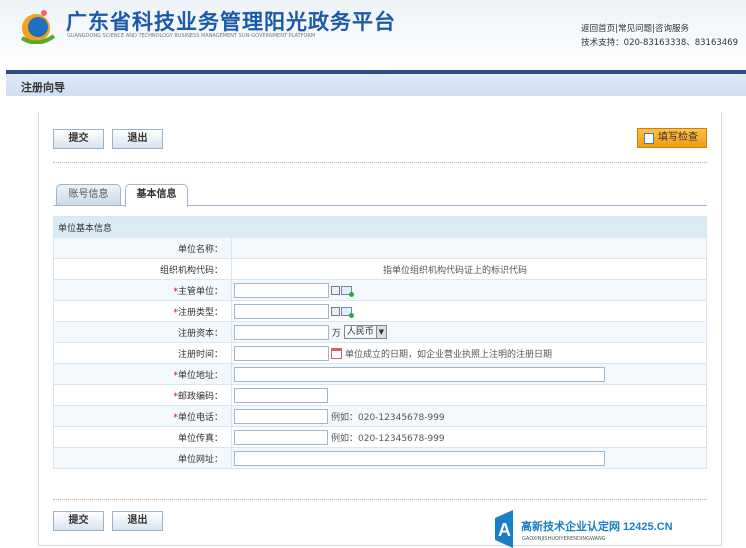 This screenshot has width=746, height=548. What do you see at coordinates (281, 311) in the screenshot?
I see `reg-type-input` at bounding box center [281, 311].